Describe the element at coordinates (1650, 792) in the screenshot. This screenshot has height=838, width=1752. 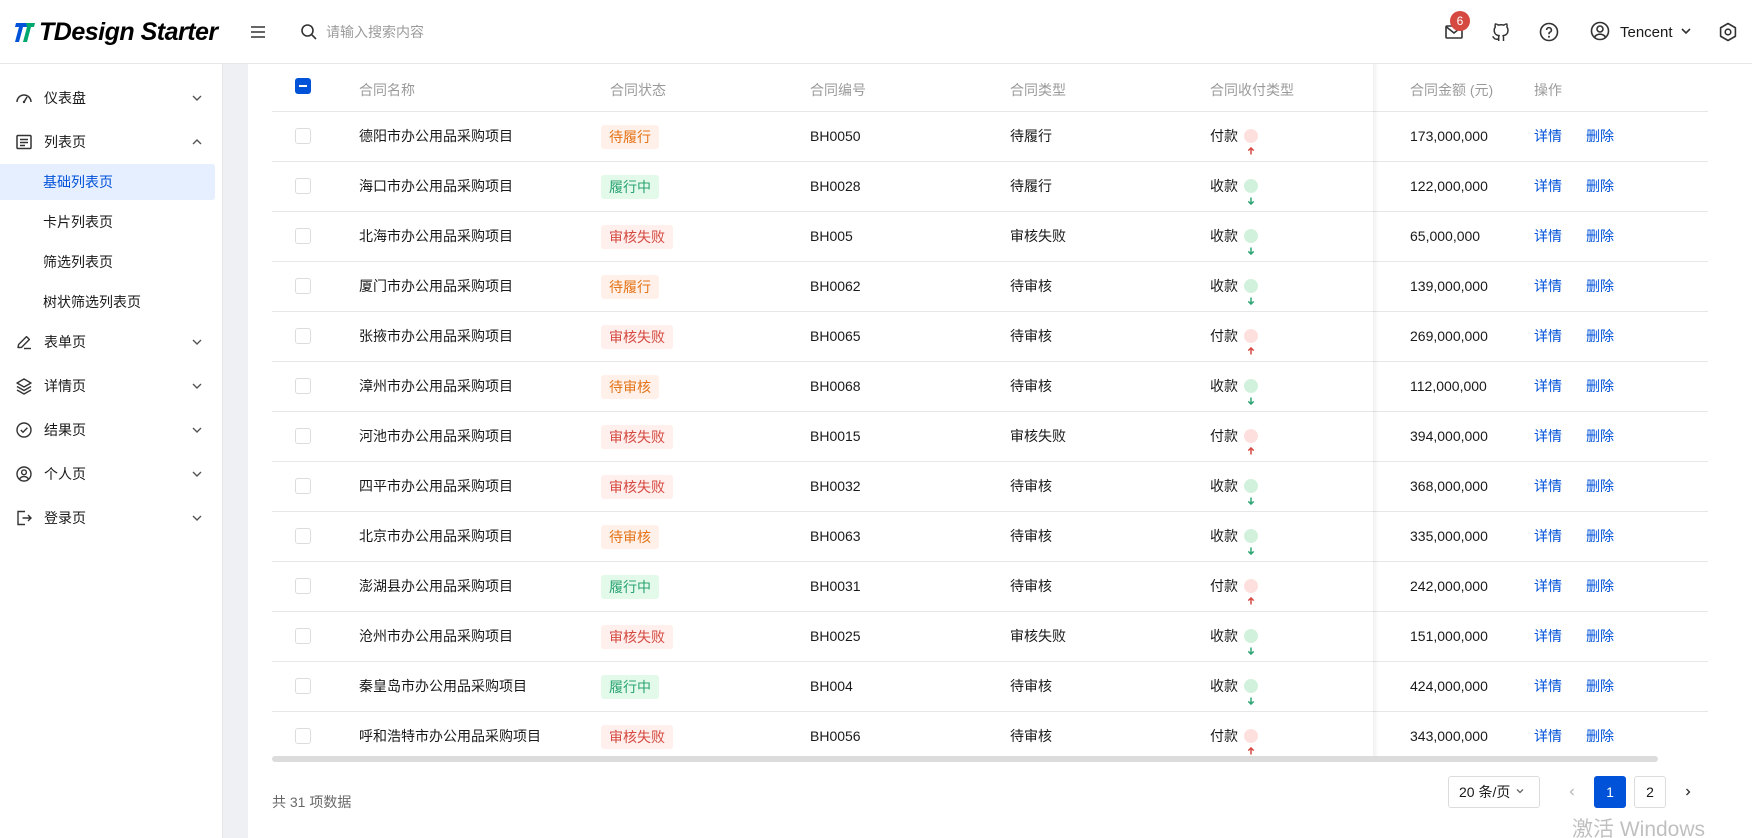
I see `page-button-2: 2` at that location.